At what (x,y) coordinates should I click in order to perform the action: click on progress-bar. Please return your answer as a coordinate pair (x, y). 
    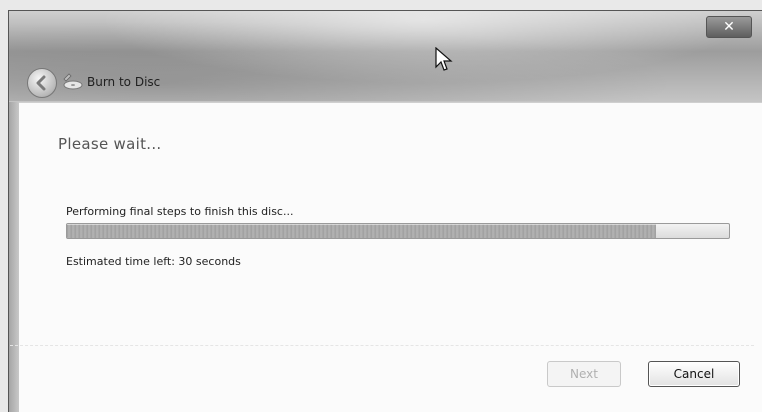
    Looking at the image, I should click on (398, 231).